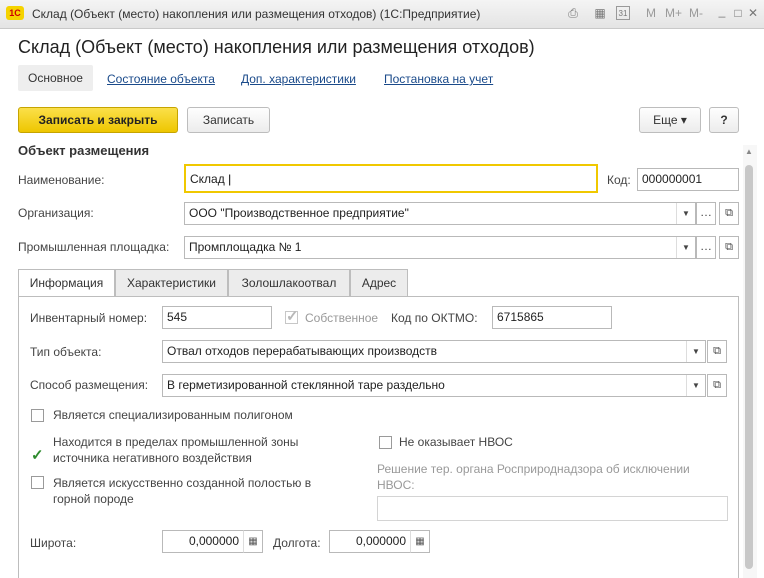  I want to click on open-site-icon: ⧉, so click(729, 247).